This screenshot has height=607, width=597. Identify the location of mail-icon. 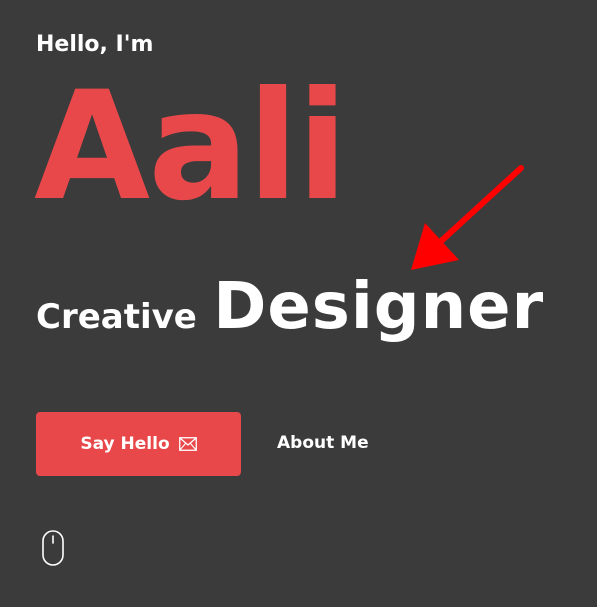
(187, 444).